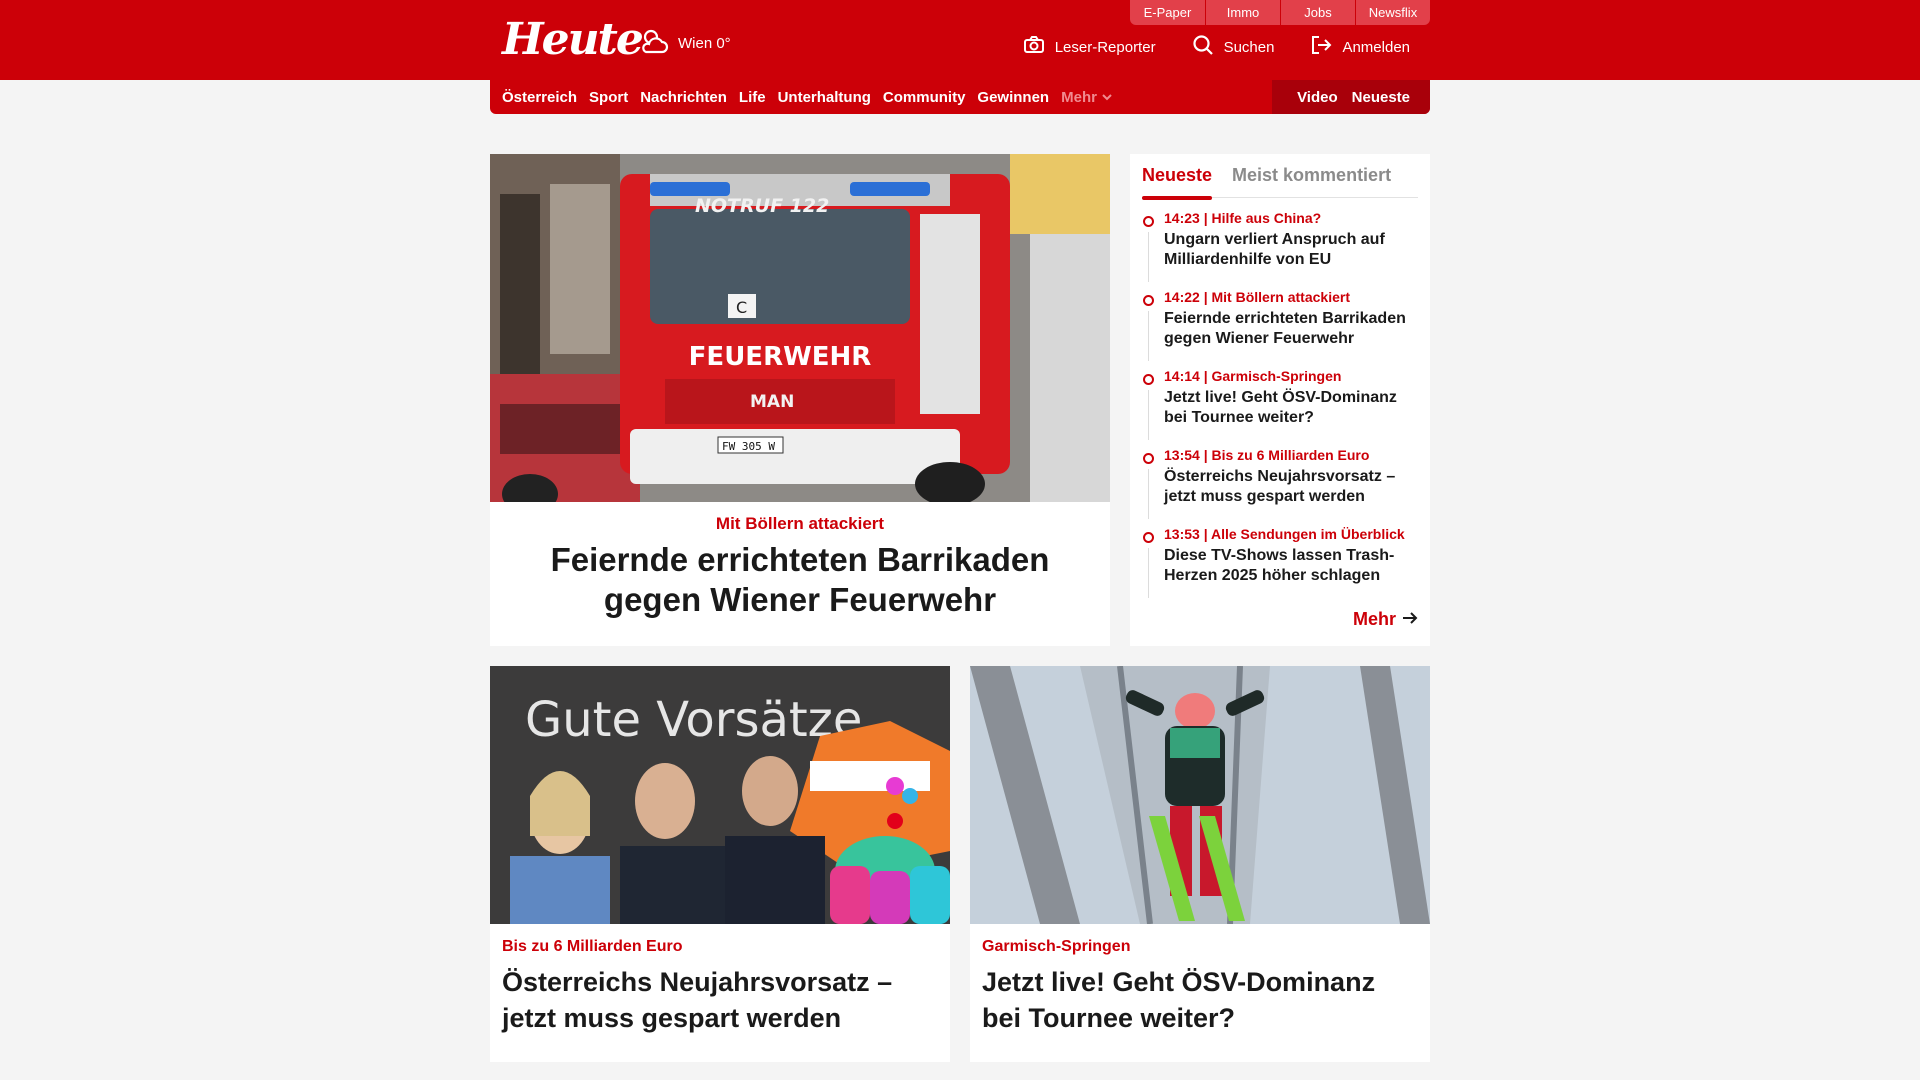 The height and width of the screenshot is (1080, 1920). I want to click on hero-image: NOTRUF 122 C FEUERWEHR MAN FW 305 W, so click(800, 328).